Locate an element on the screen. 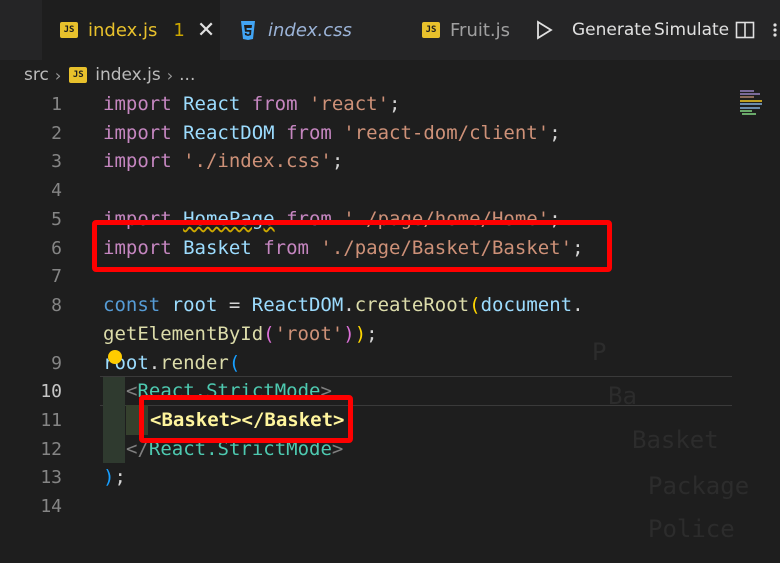  indent-guide is located at coordinates (114, 420).